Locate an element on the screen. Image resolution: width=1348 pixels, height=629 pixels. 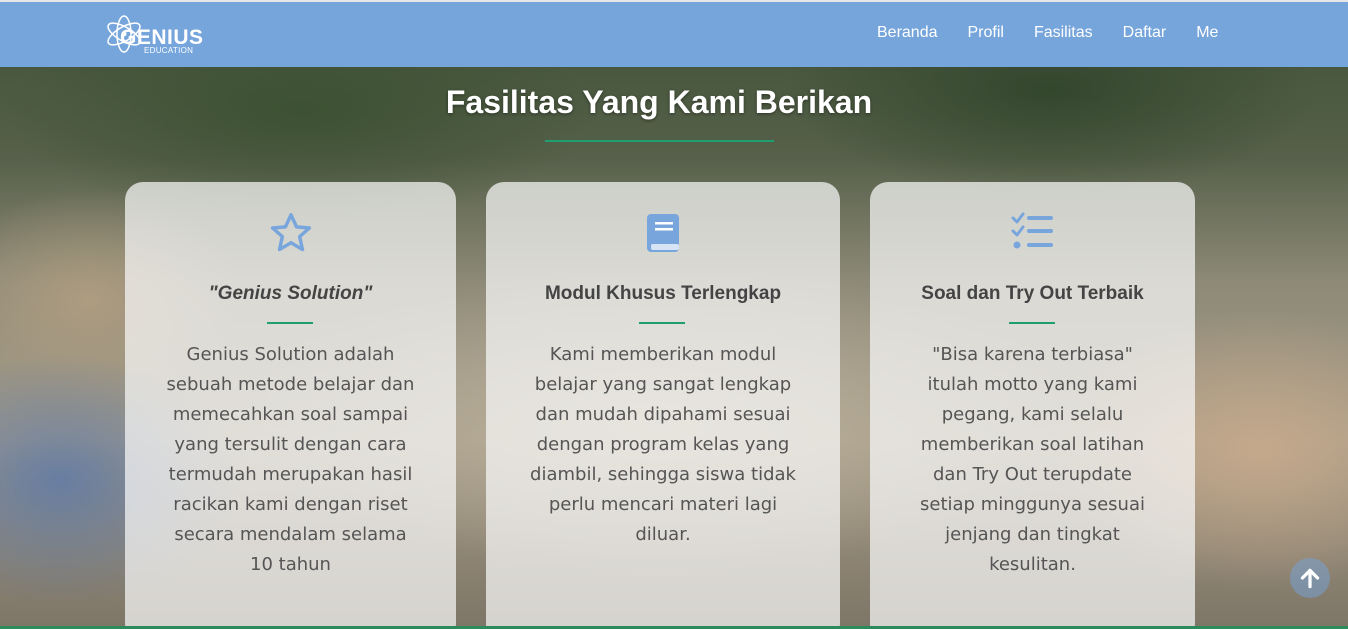
card-text-line: diluar. is located at coordinates (663, 534).